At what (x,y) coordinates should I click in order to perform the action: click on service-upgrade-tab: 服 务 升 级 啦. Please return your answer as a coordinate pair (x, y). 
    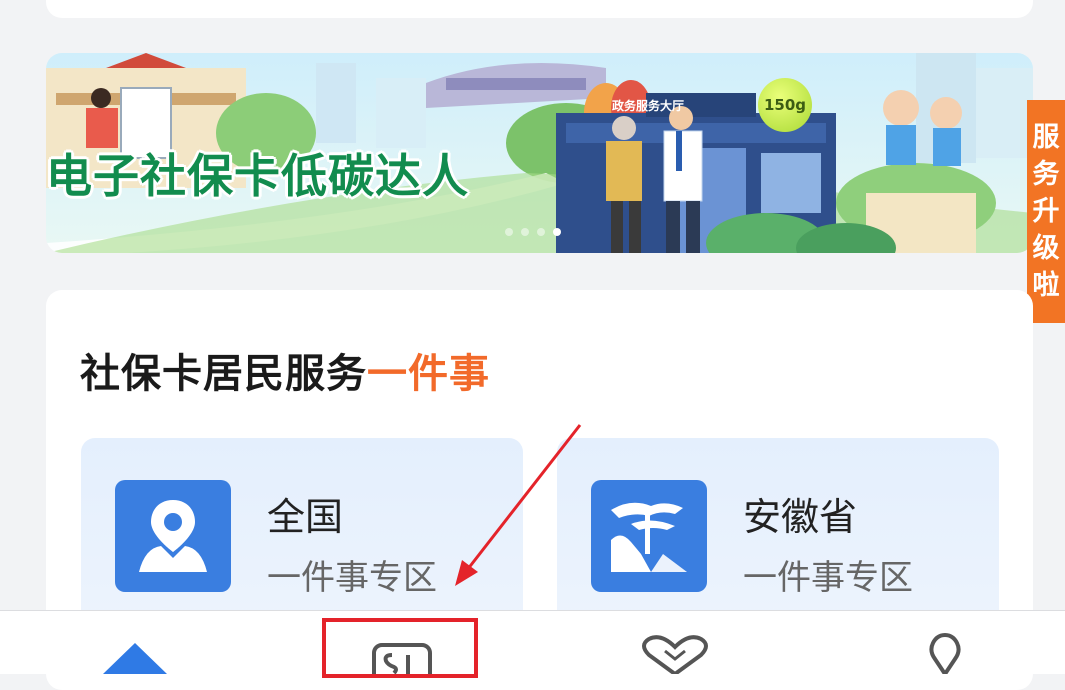
    Looking at the image, I should click on (1046, 211).